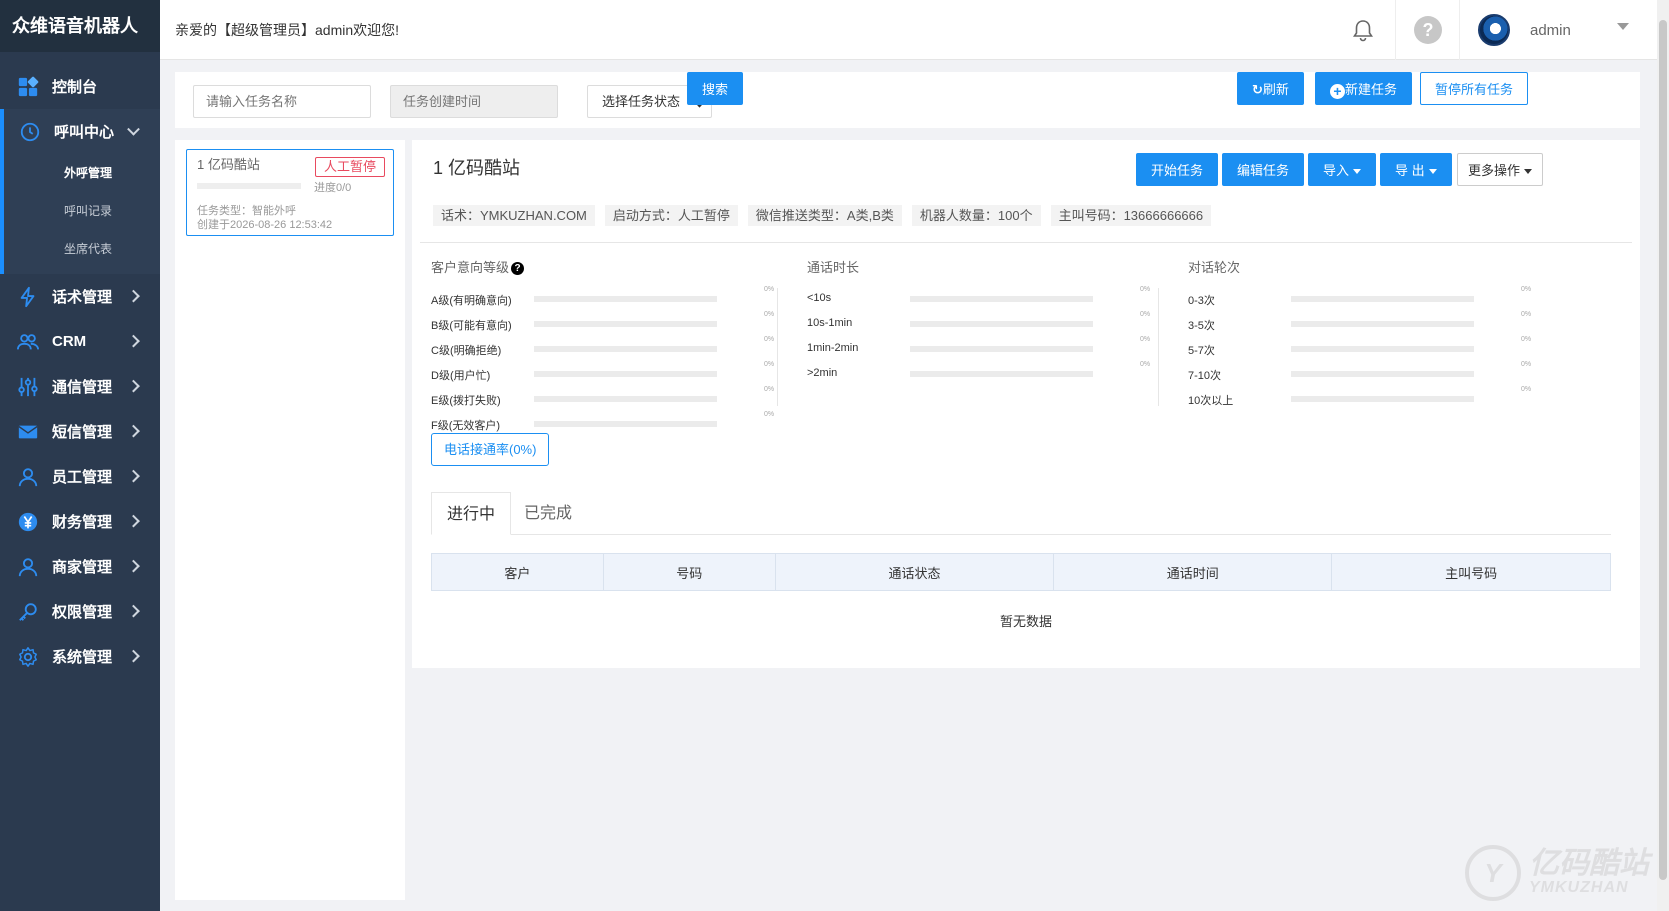 This screenshot has height=911, width=1669. Describe the element at coordinates (28, 387) in the screenshot. I see `sliders-icon` at that location.